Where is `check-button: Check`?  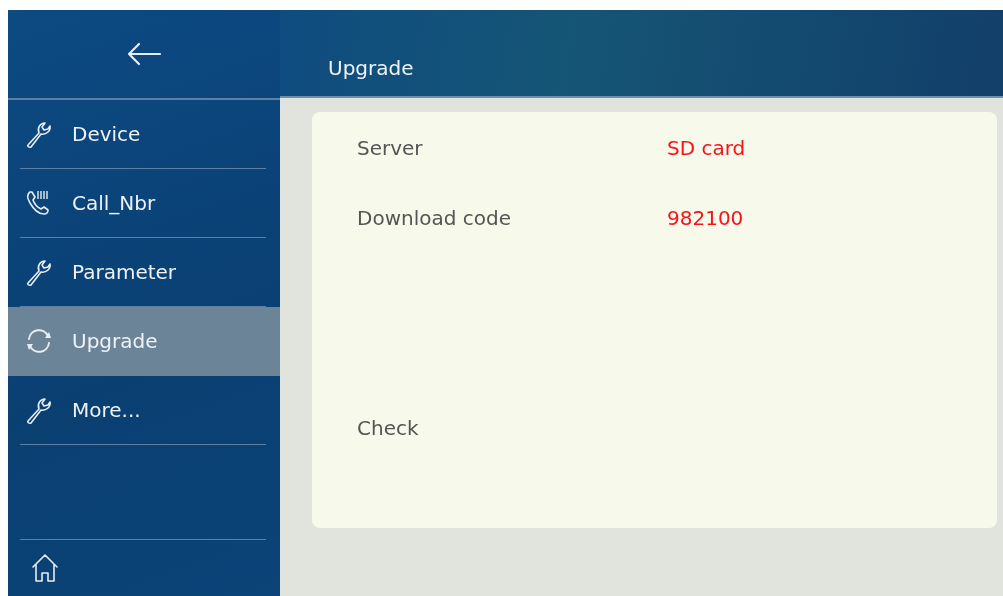 check-button: Check is located at coordinates (388, 428).